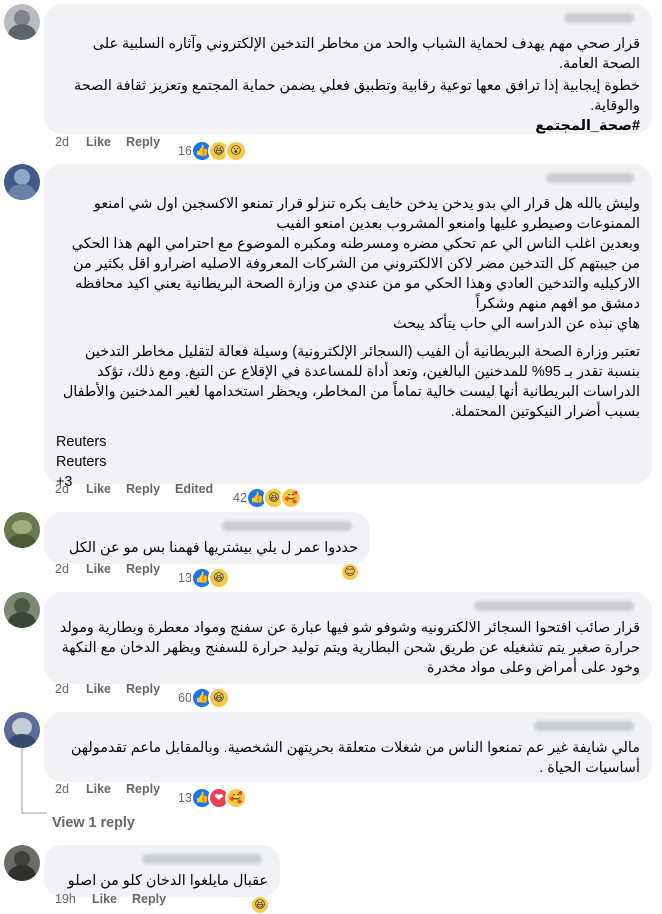 The height and width of the screenshot is (914, 662). I want to click on hashtag: #صحة_المجتمع, so click(348, 126).